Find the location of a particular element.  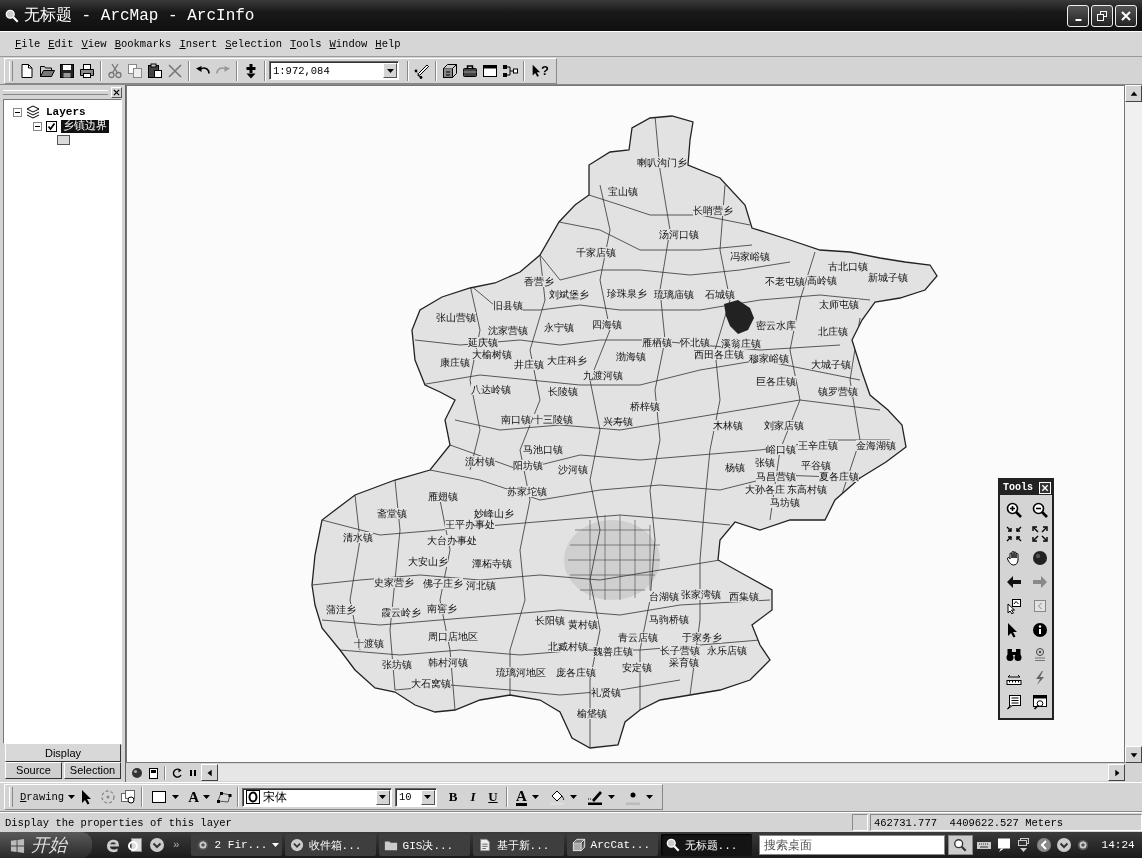

toc-tab: Display is located at coordinates (63, 753).